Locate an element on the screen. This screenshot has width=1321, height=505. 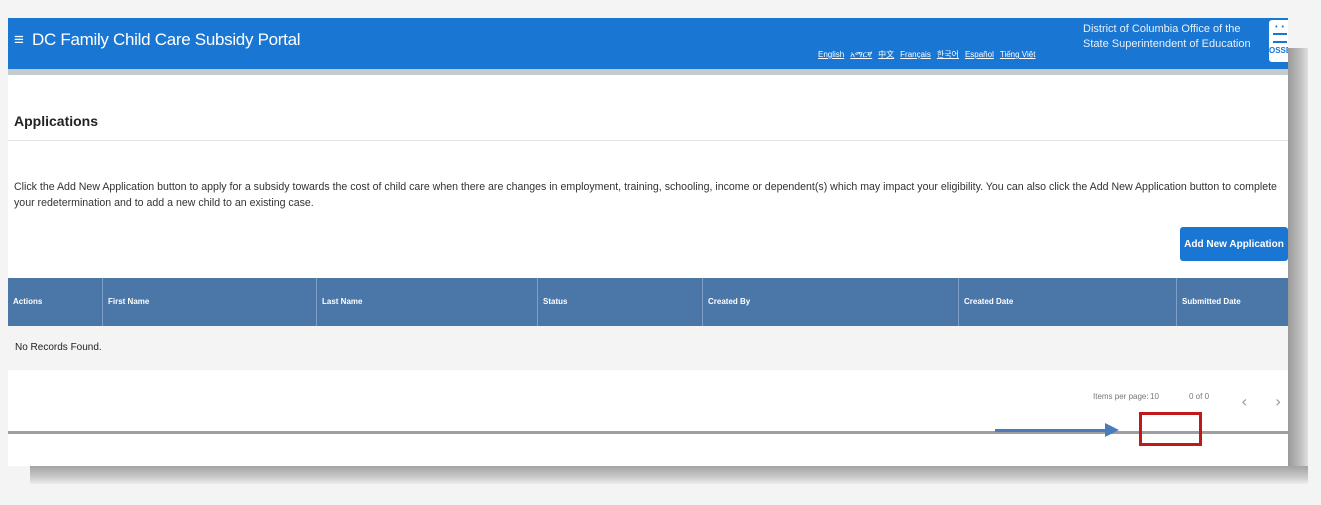
column-header-created-date: Created Date is located at coordinates (1068, 302).